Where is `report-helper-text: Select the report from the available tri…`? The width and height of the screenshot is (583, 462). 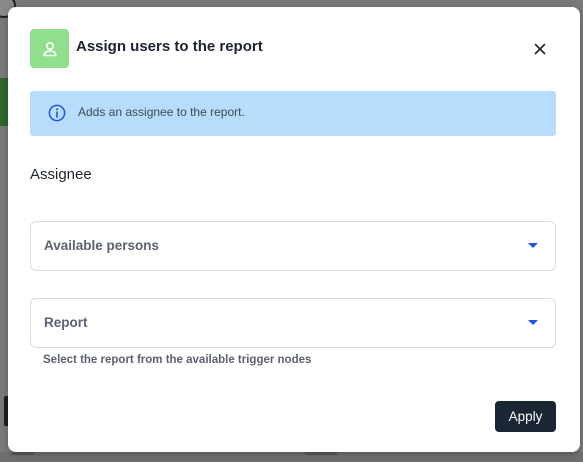 report-helper-text: Select the report from the available tri… is located at coordinates (177, 360).